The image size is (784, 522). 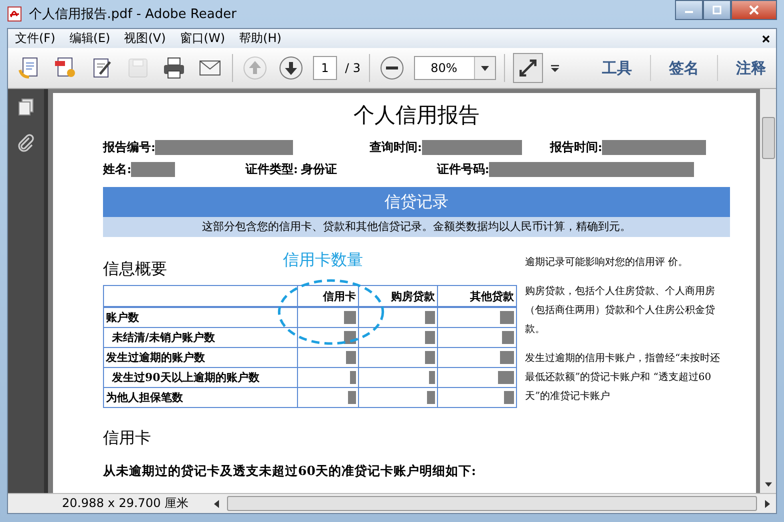 I want to click on field-label: 报告时间:, so click(x=576, y=147).